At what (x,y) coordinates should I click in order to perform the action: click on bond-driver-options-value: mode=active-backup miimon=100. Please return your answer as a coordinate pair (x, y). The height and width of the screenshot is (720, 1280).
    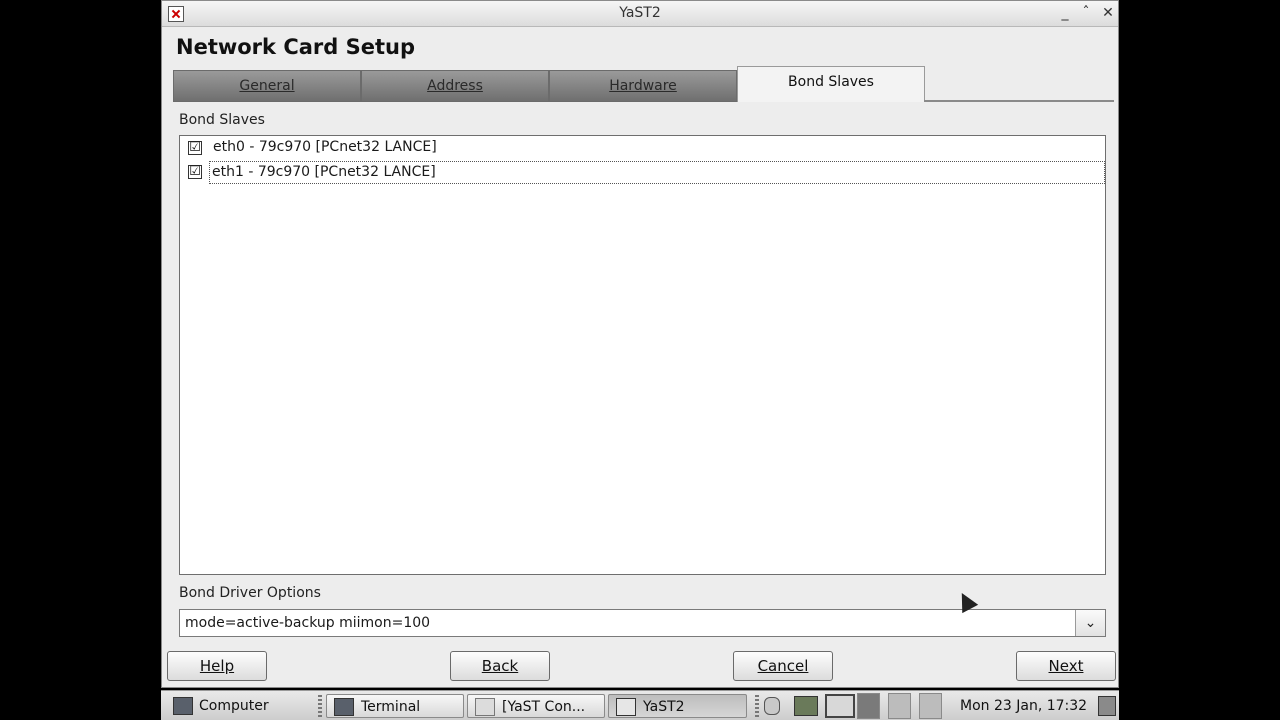
    Looking at the image, I should click on (307, 623).